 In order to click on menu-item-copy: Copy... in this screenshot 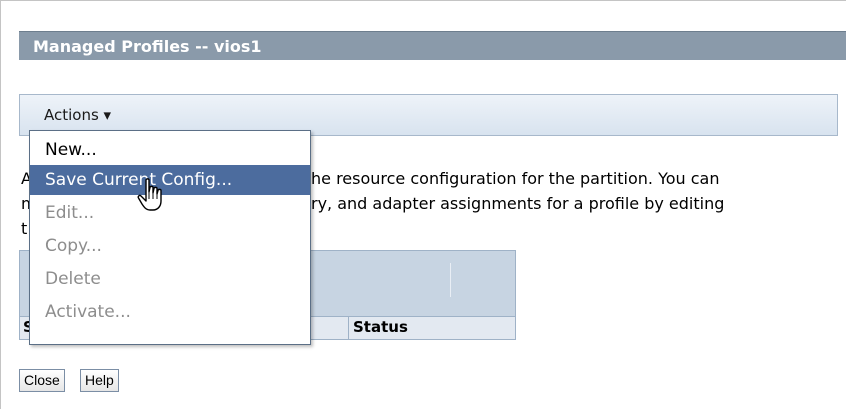, I will do `click(170, 246)`.